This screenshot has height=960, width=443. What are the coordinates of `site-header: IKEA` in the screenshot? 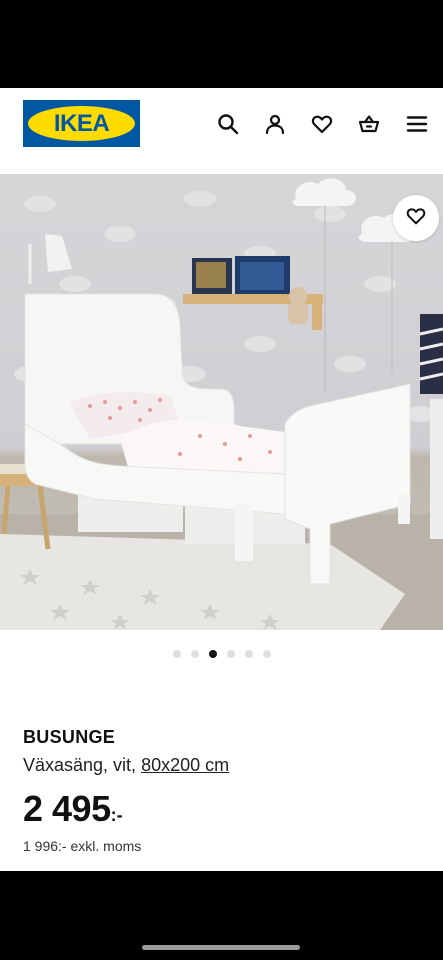 It's located at (221, 131).